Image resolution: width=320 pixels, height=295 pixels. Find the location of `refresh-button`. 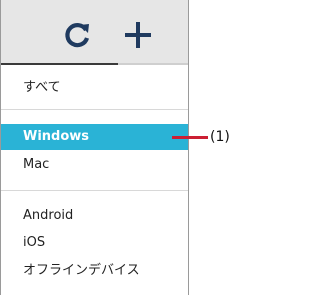

refresh-button is located at coordinates (78, 35).